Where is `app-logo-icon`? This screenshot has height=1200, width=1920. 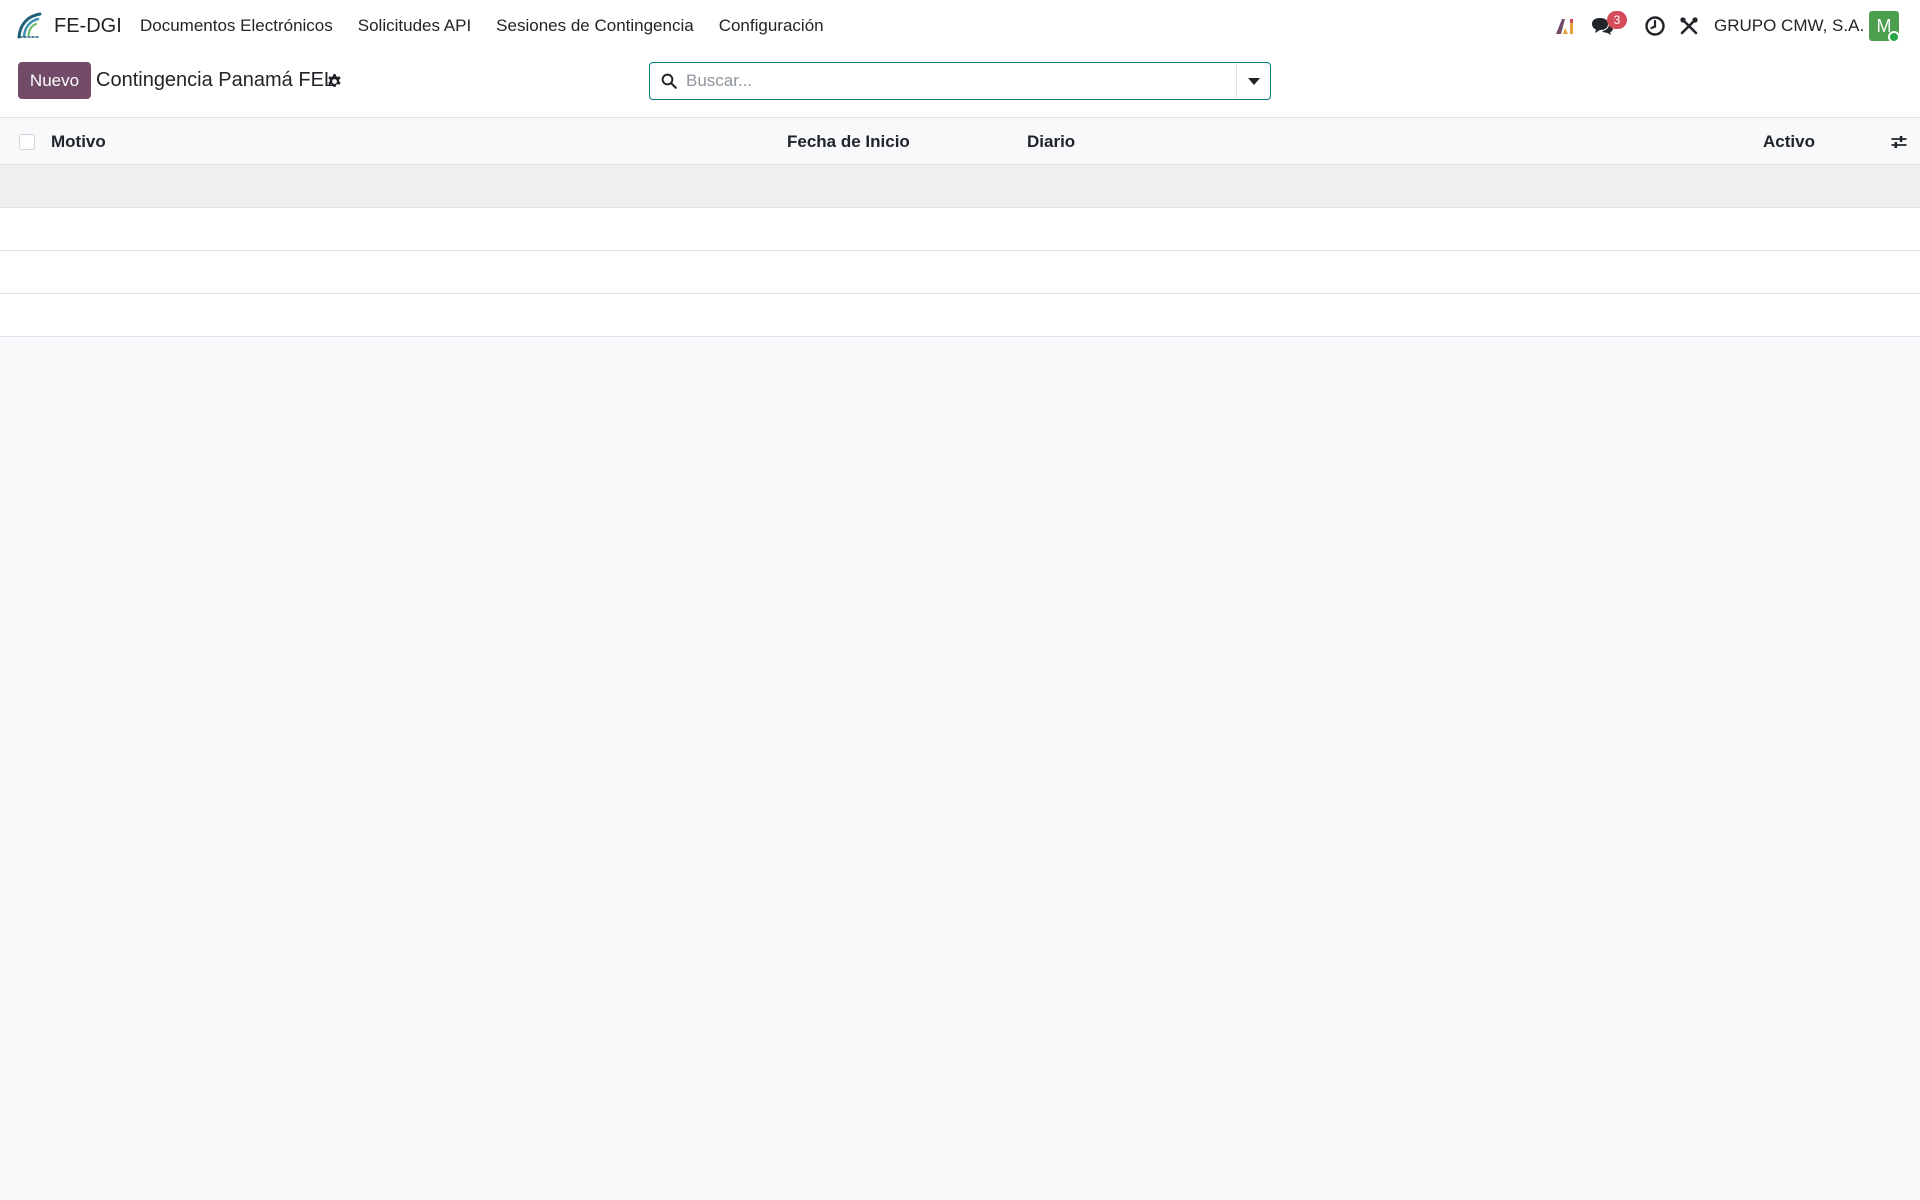 app-logo-icon is located at coordinates (30, 26).